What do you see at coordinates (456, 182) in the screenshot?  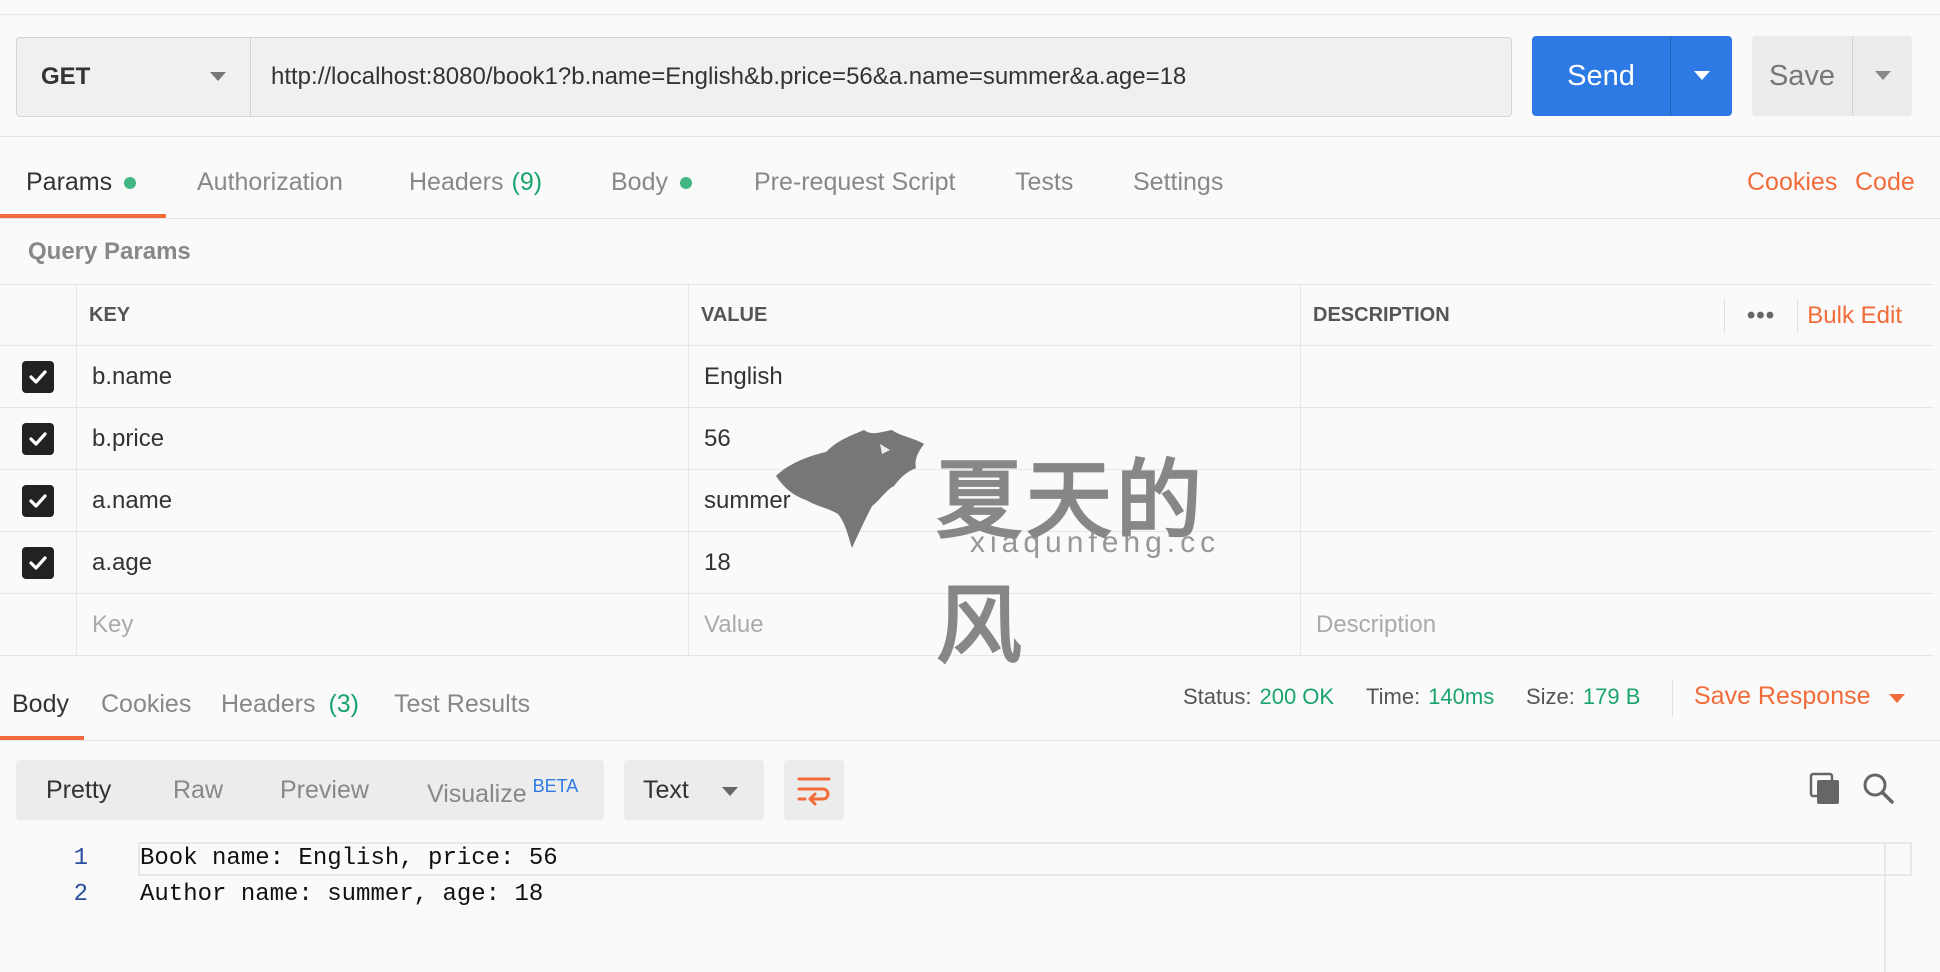 I see `tab-headers-label: Headers` at bounding box center [456, 182].